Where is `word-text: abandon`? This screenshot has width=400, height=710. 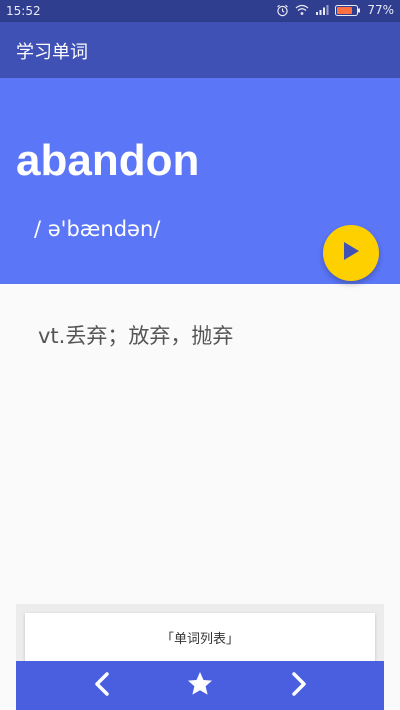 word-text: abandon is located at coordinates (108, 160).